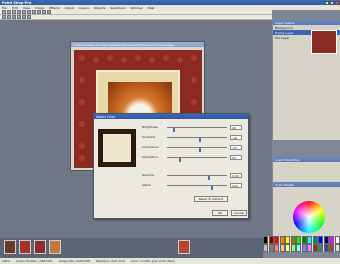 The width and height of the screenshot is (340, 264). Describe the element at coordinates (24, 12) in the screenshot. I see `undo-icon` at that location.